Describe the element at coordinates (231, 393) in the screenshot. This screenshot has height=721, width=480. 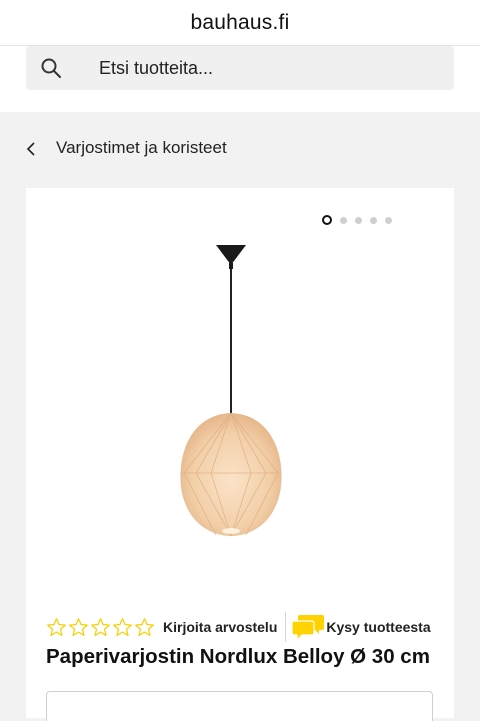
I see `product-image` at that location.